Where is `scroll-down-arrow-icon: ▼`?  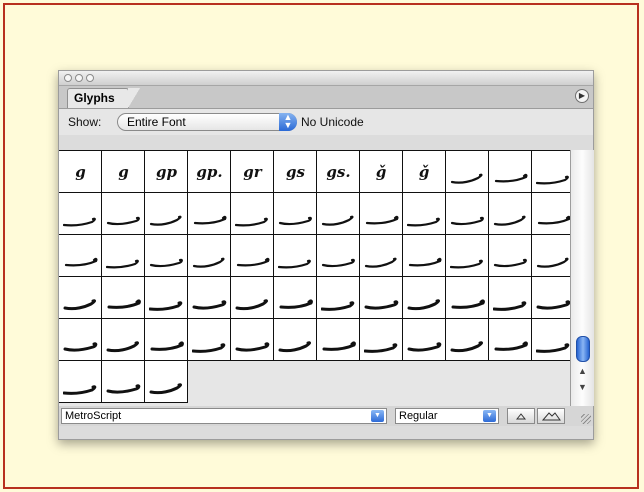 scroll-down-arrow-icon: ▼ is located at coordinates (582, 387).